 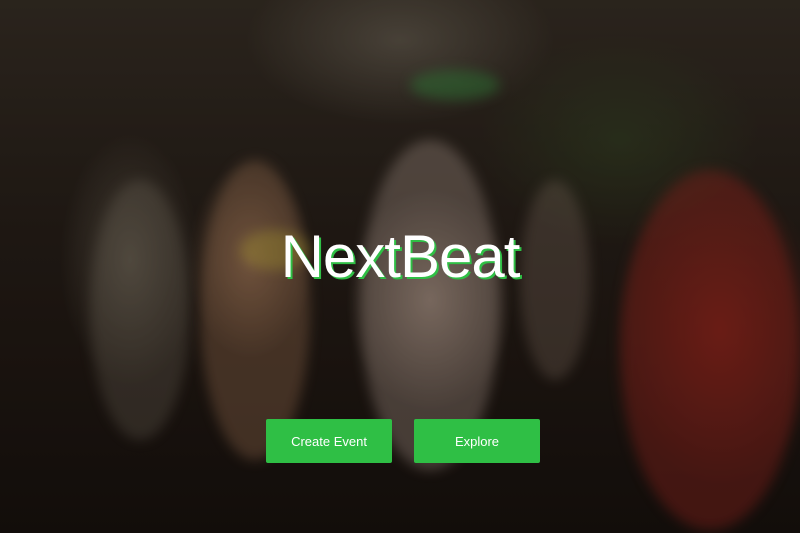 What do you see at coordinates (329, 441) in the screenshot?
I see `create-event-button: Create Event` at bounding box center [329, 441].